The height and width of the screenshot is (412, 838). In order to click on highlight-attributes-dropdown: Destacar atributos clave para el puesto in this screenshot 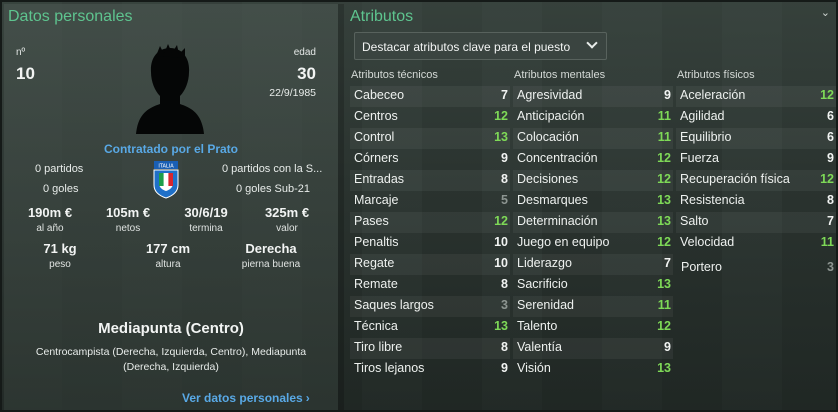, I will do `click(480, 46)`.